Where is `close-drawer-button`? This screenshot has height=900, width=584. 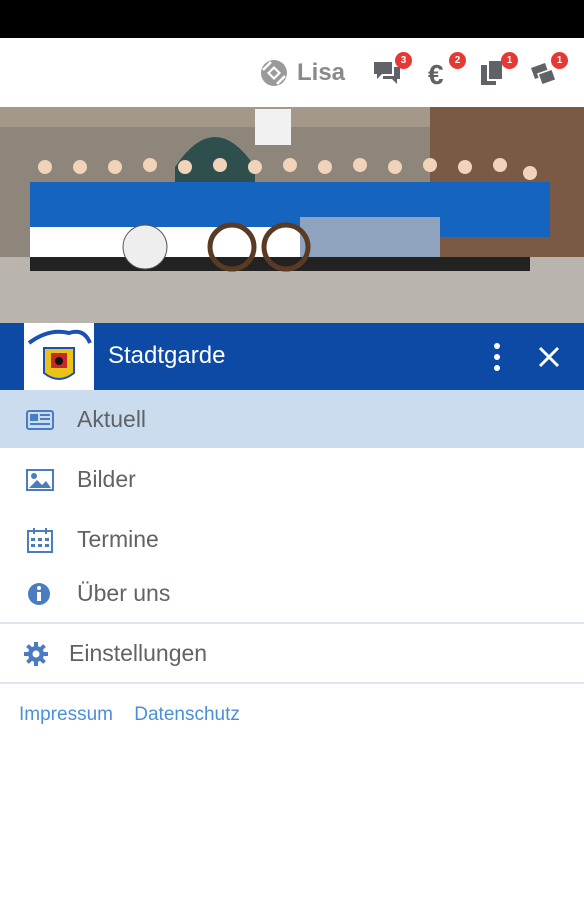 close-drawer-button is located at coordinates (549, 357).